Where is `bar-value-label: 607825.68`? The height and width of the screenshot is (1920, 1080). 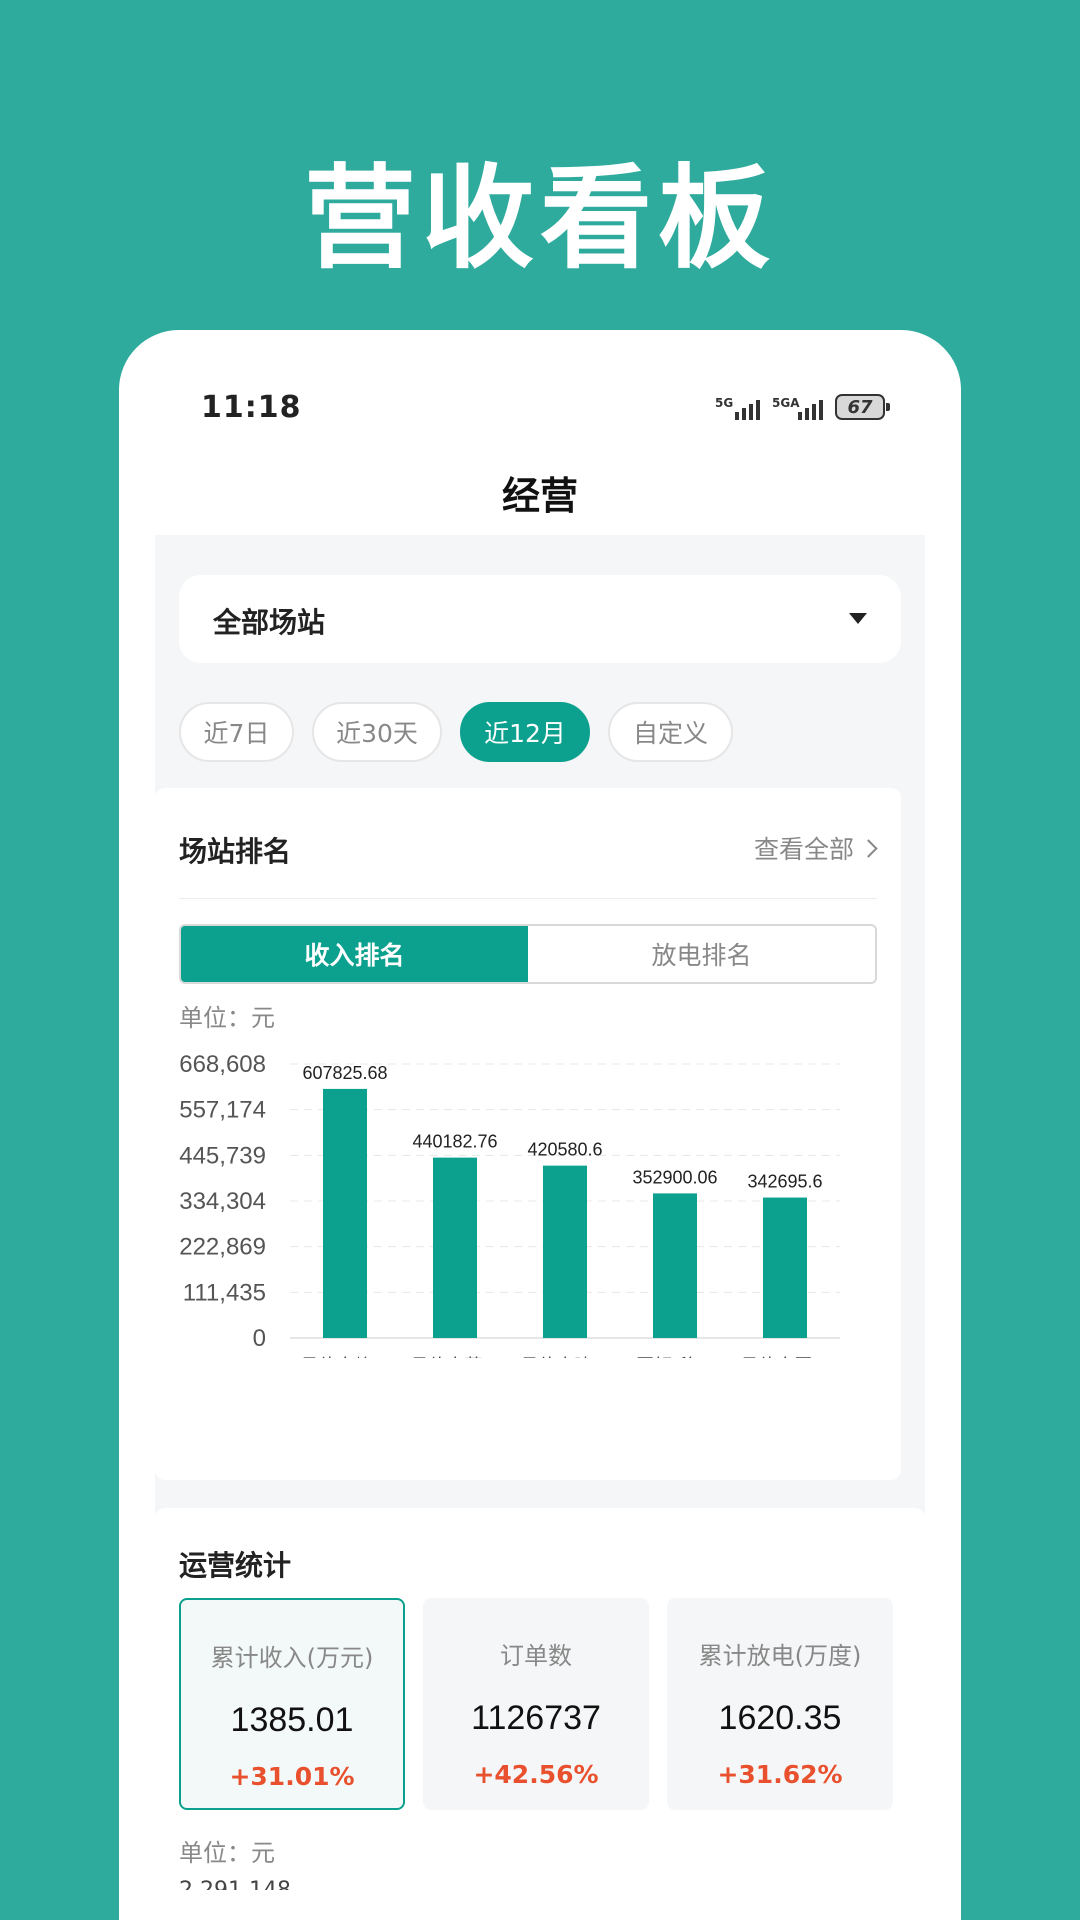
bar-value-label: 607825.68 is located at coordinates (344, 1073).